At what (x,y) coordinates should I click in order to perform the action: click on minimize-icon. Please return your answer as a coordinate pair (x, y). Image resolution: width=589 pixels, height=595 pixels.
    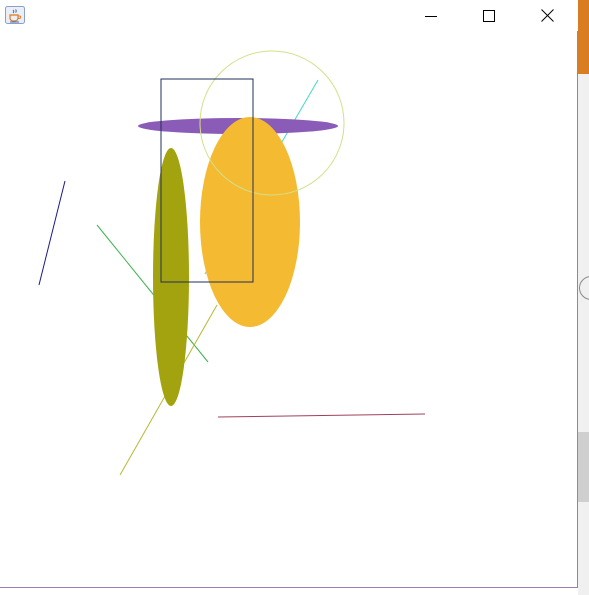
    Looking at the image, I should click on (431, 16).